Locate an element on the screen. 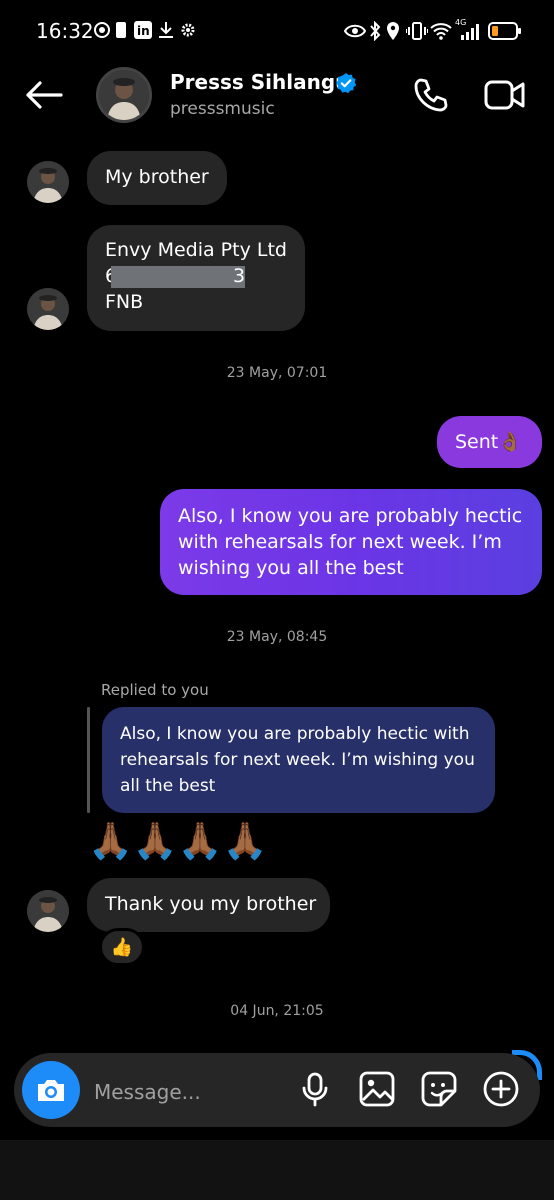 This screenshot has height=1200, width=554. notification-icon is located at coordinates (102, 30).